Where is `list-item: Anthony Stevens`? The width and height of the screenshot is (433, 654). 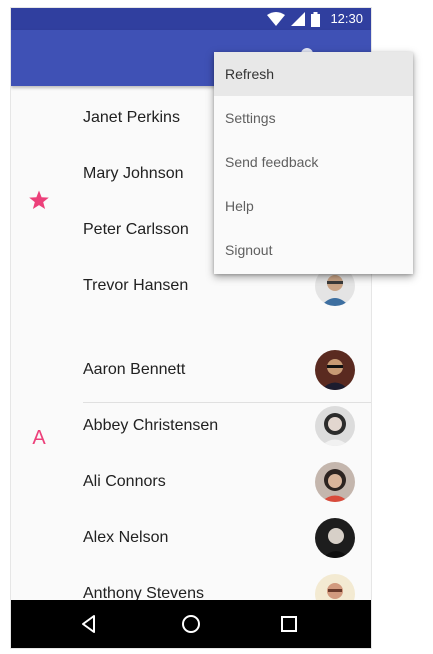
list-item: Anthony Stevens is located at coordinates (191, 583).